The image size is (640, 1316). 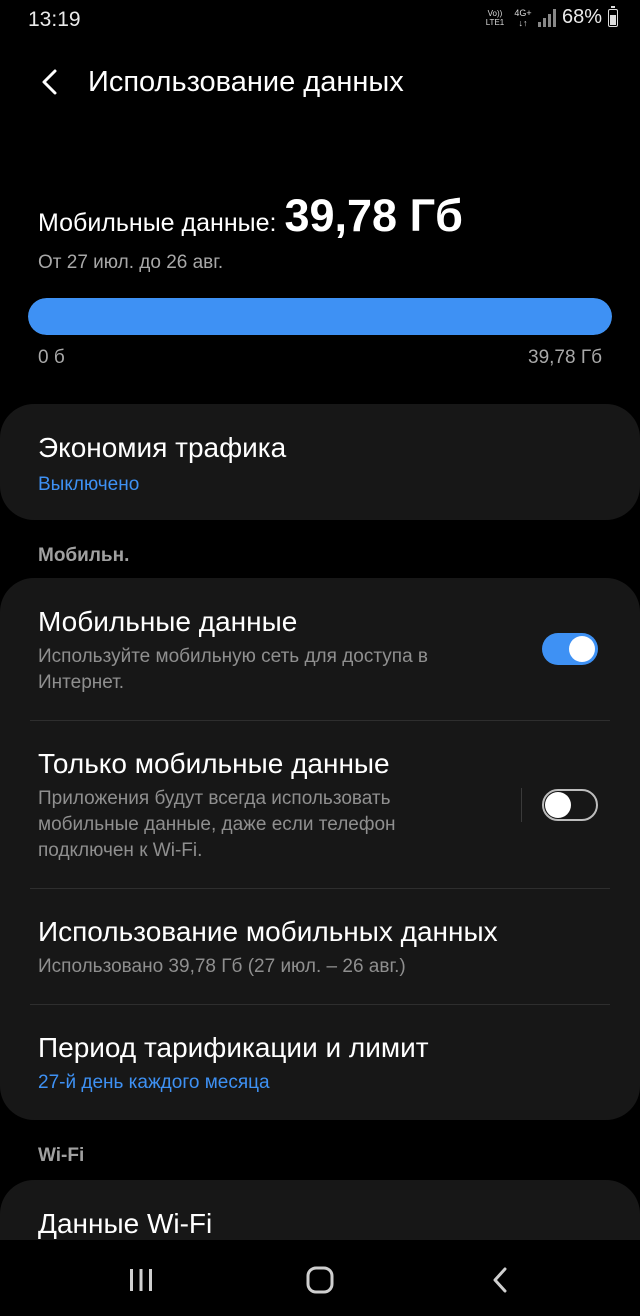 What do you see at coordinates (320, 451) in the screenshot?
I see `data-saver-item: Экономия трафика Выключено` at bounding box center [320, 451].